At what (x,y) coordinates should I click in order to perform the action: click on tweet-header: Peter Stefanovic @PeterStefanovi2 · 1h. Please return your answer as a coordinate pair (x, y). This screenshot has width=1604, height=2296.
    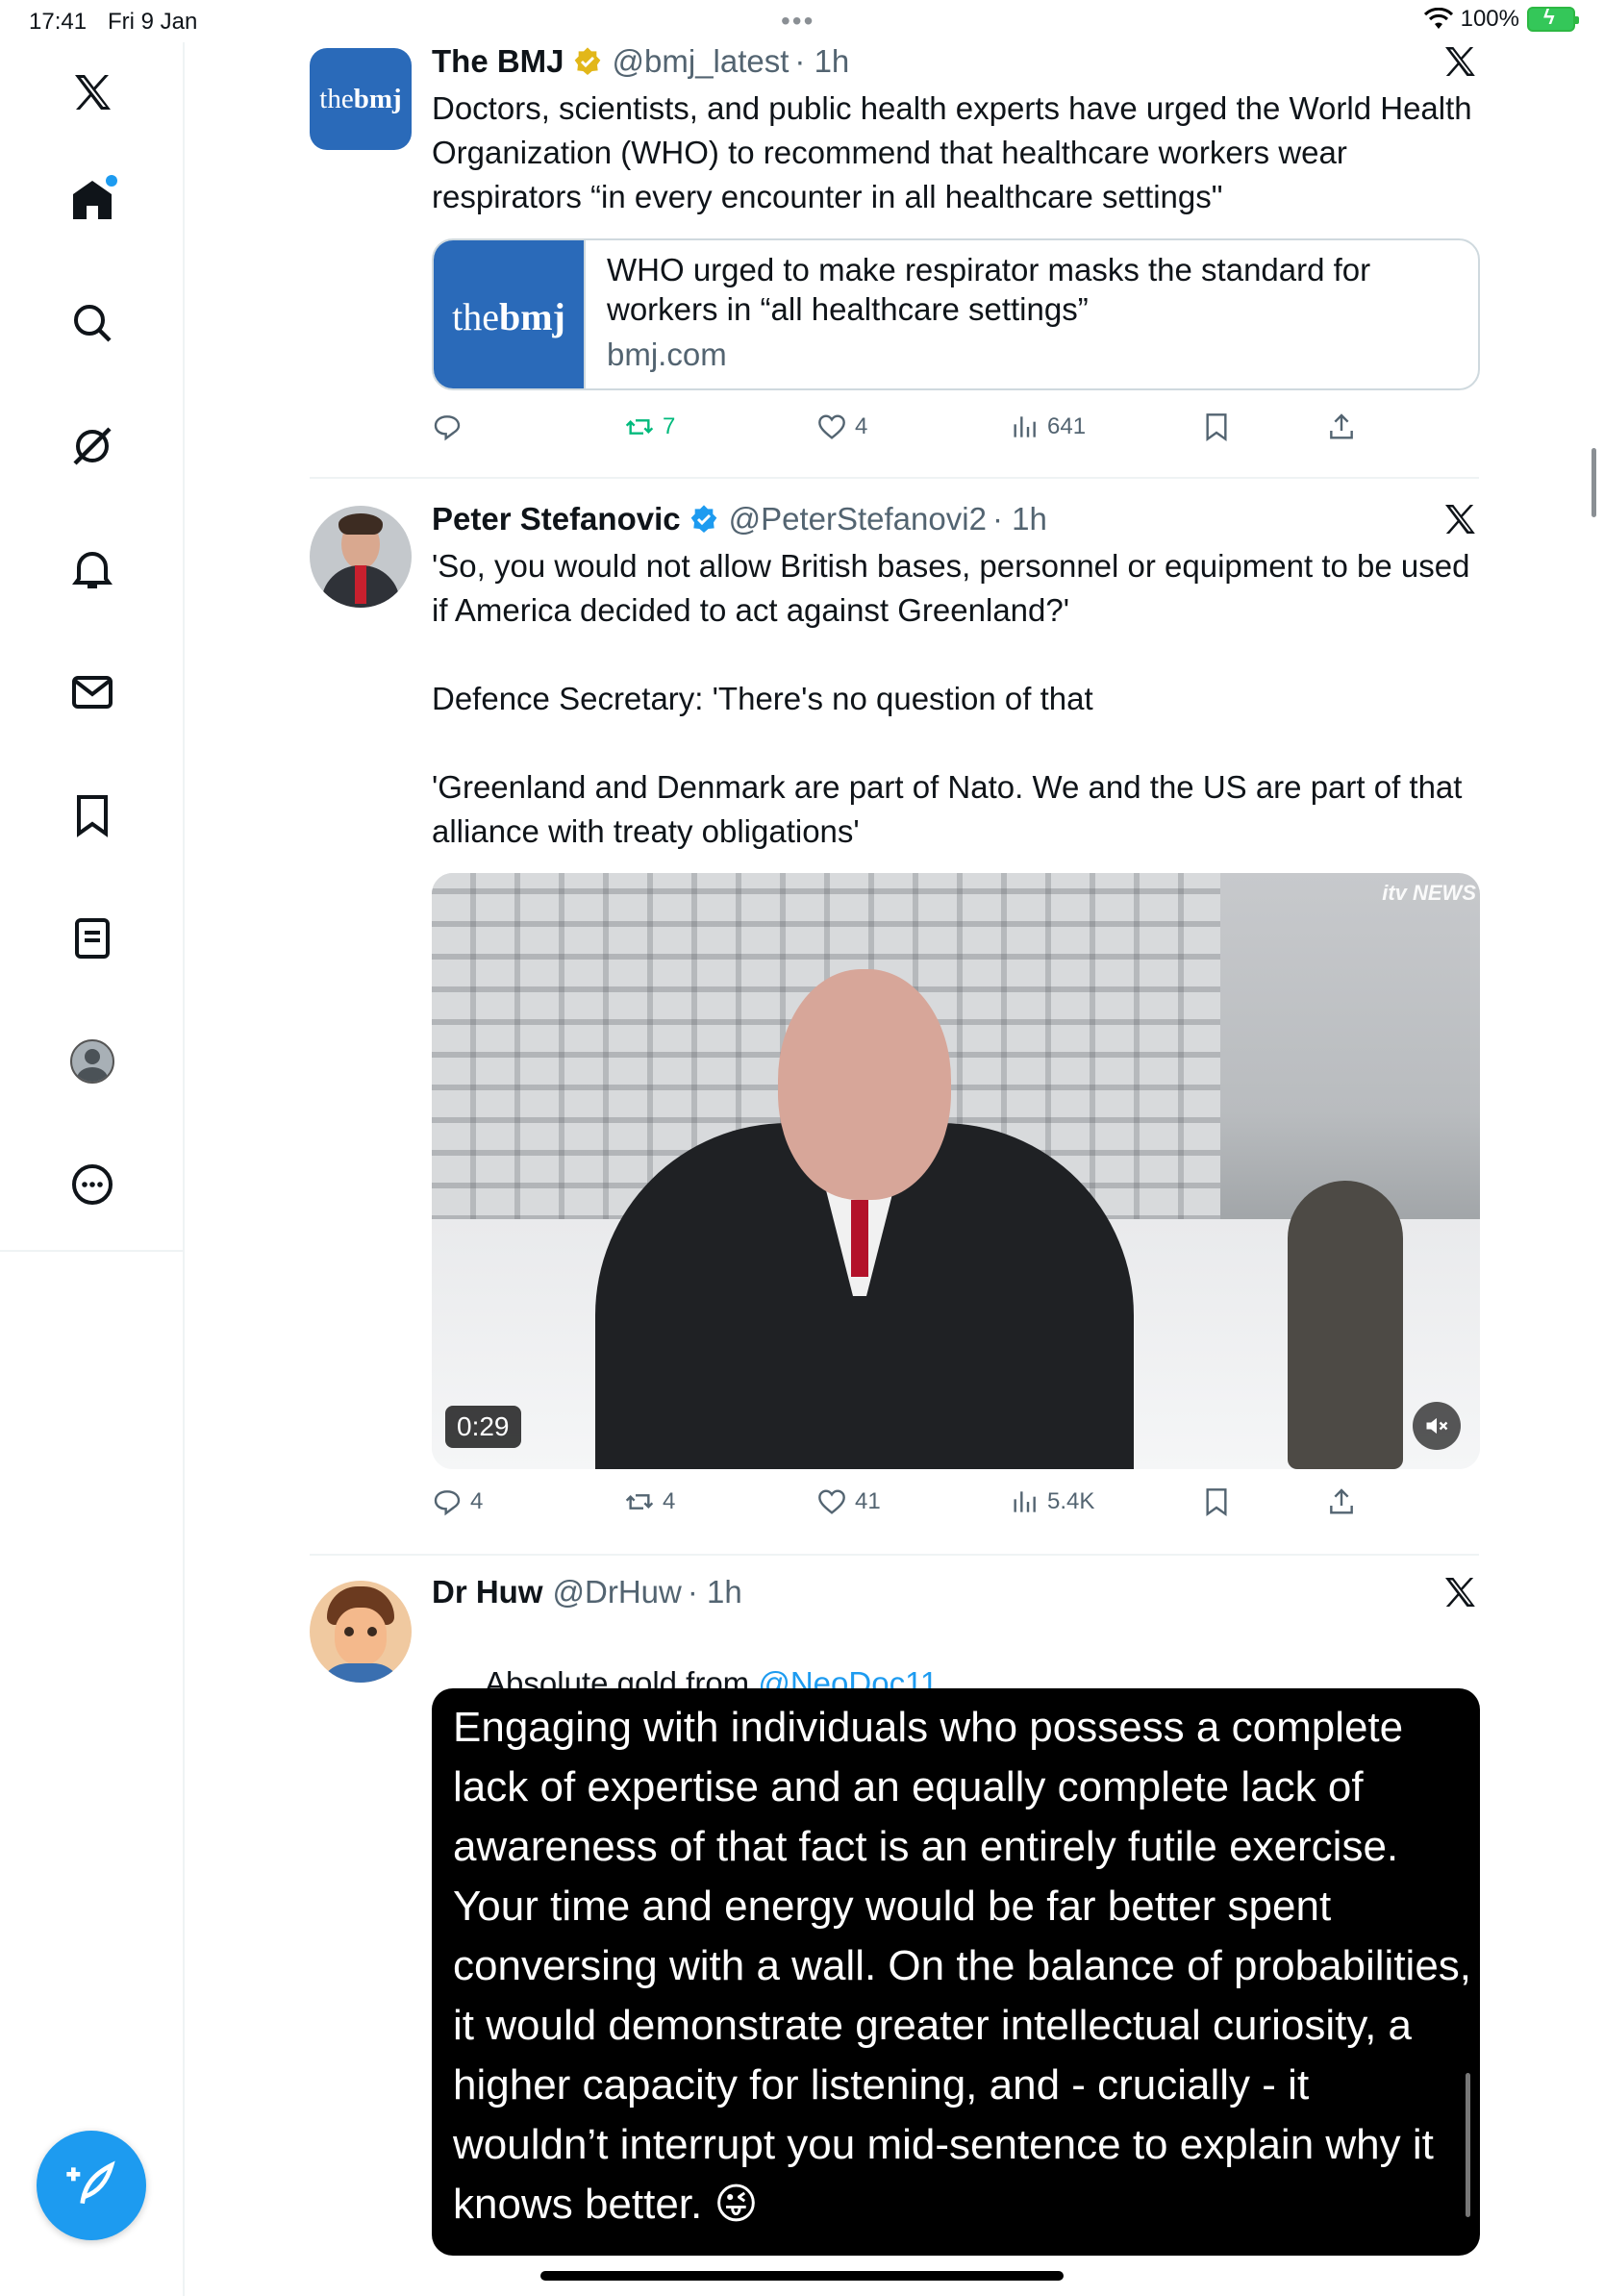
    Looking at the image, I should click on (739, 519).